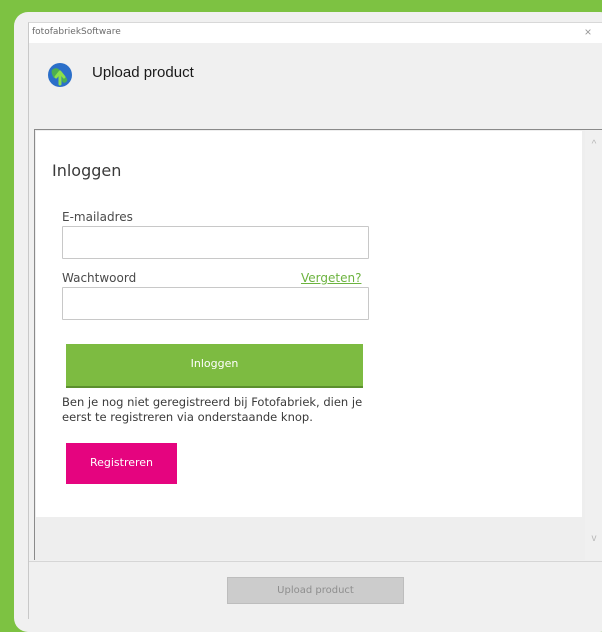  Describe the element at coordinates (143, 72) in the screenshot. I see `page-title: Upload product` at that location.